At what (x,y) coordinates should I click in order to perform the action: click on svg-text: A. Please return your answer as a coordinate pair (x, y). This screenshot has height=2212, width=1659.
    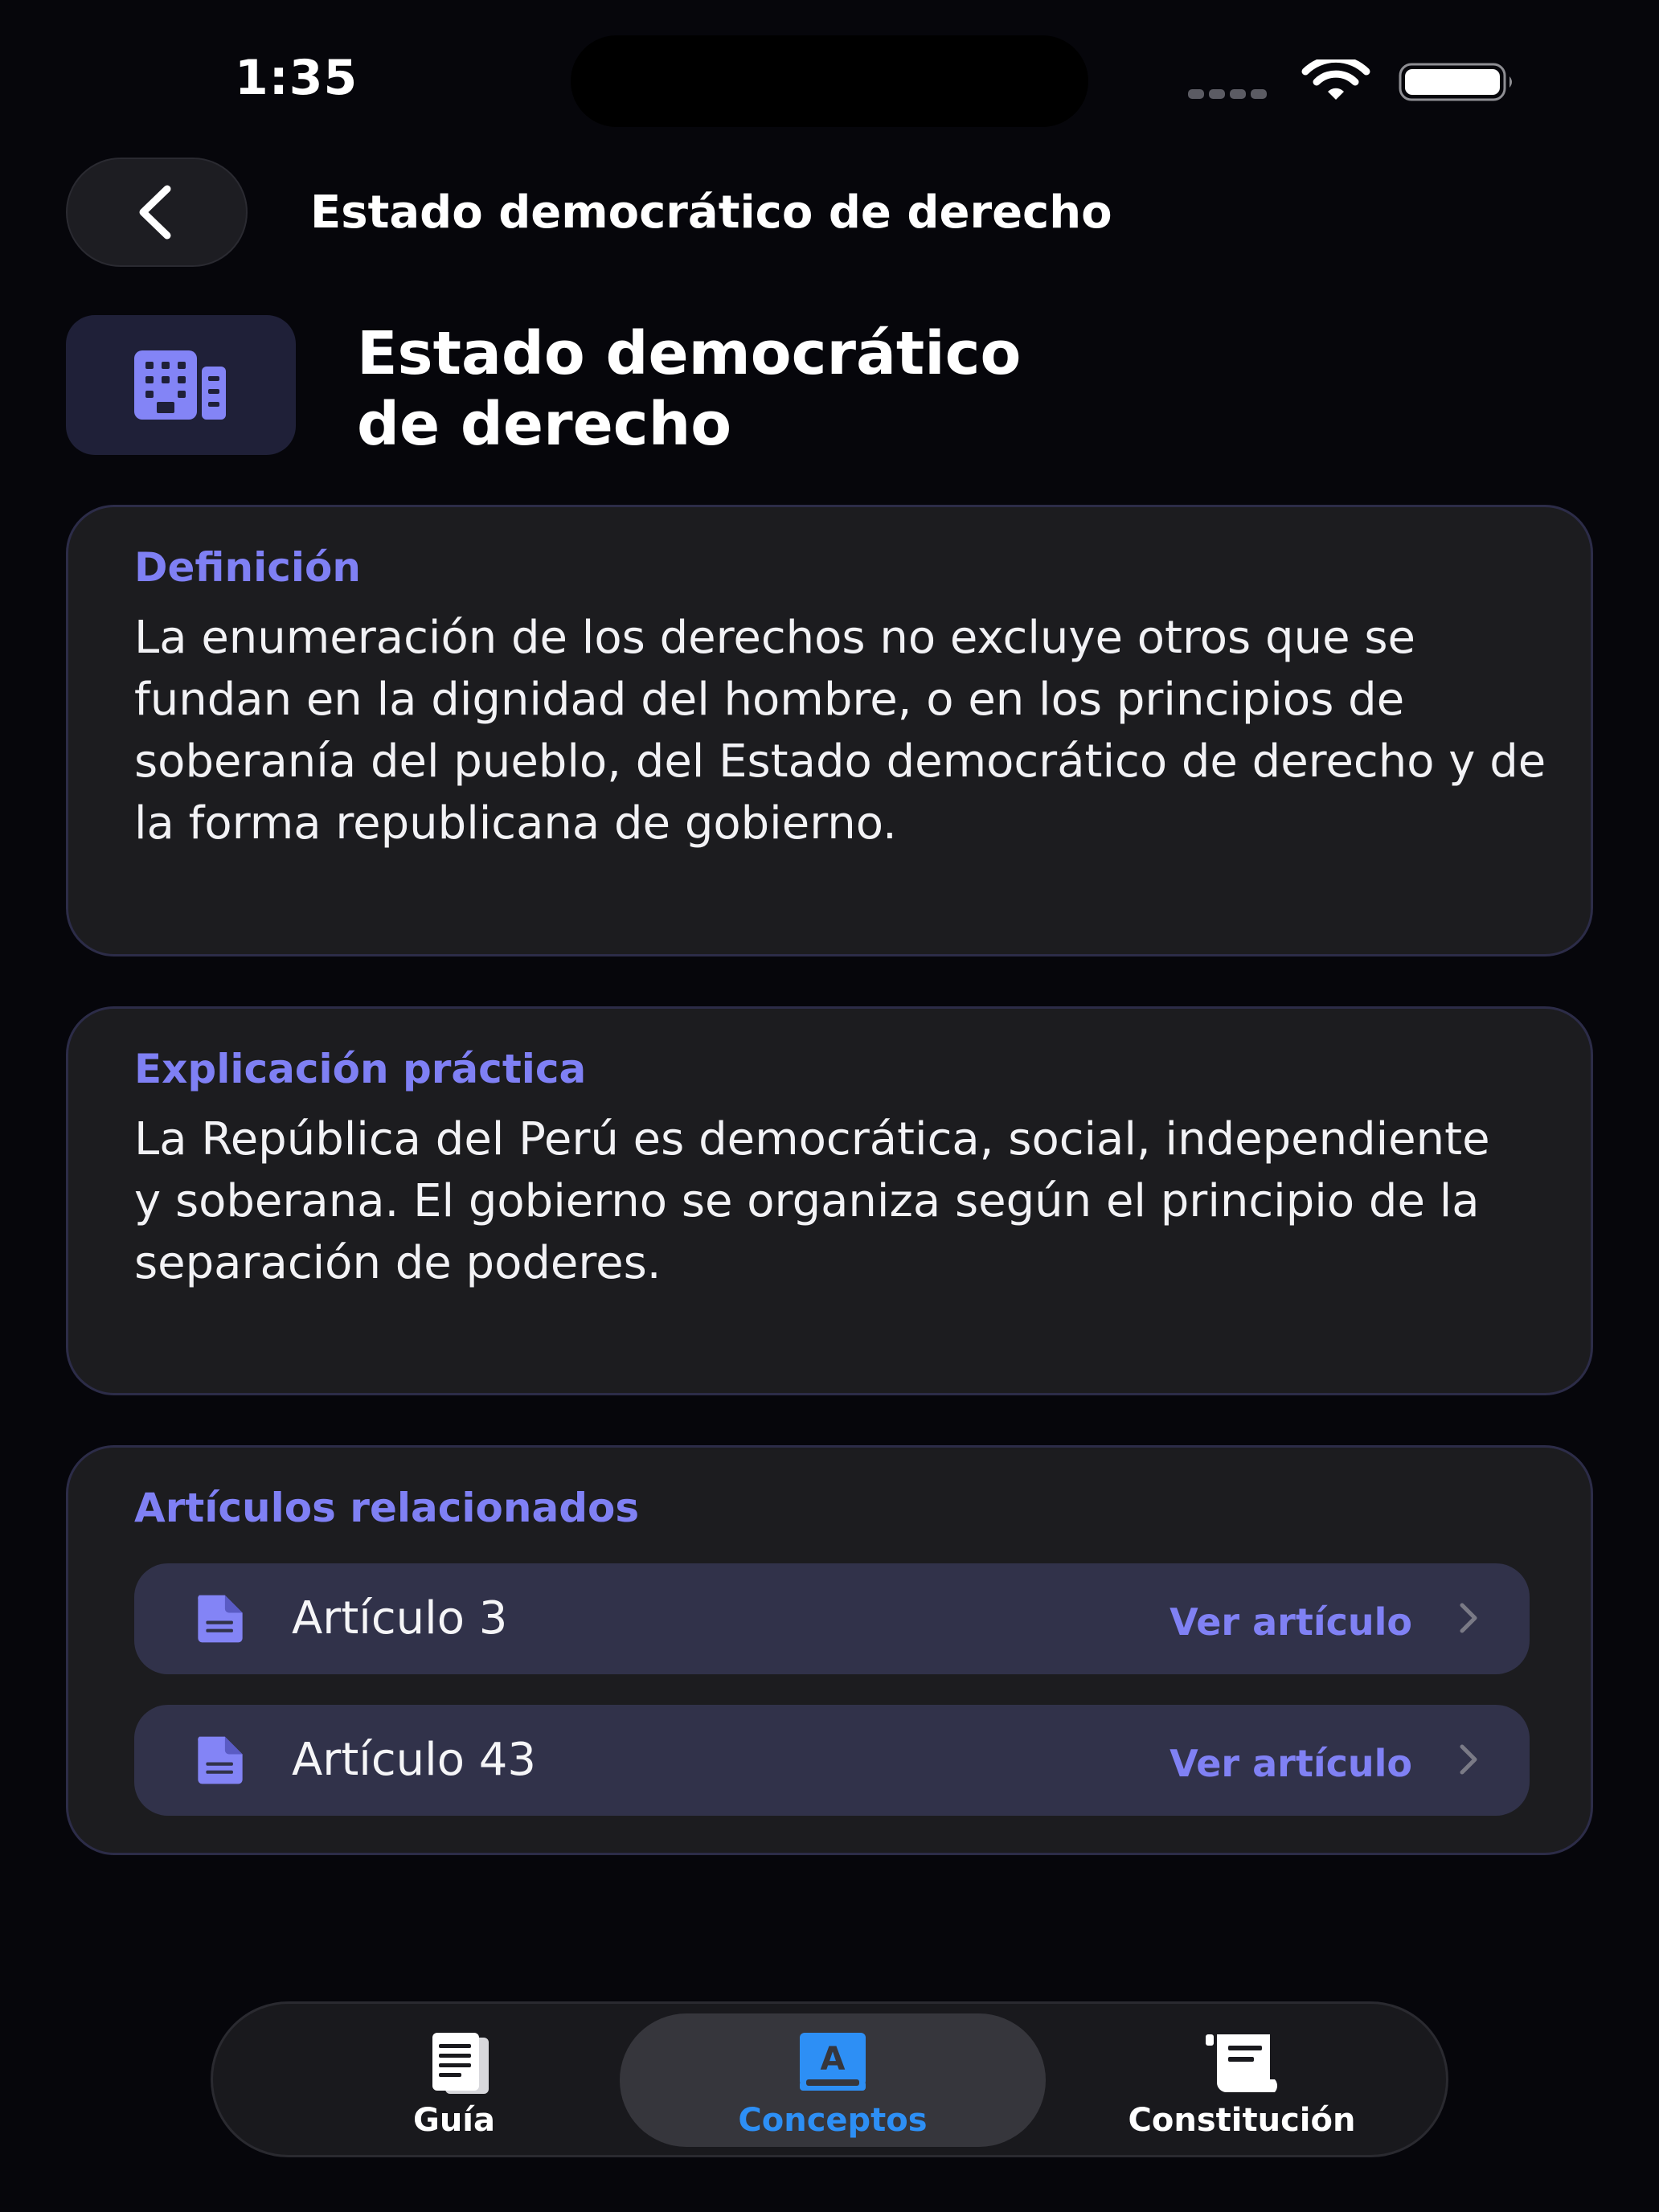
    Looking at the image, I should click on (833, 2059).